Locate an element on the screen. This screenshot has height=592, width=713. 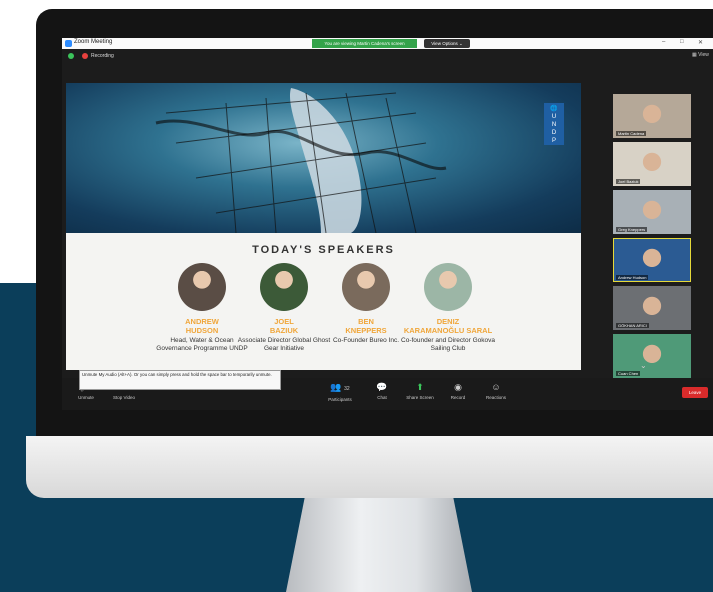
share-screen-button: ⬆ Share Screen is located at coordinates (420, 391).